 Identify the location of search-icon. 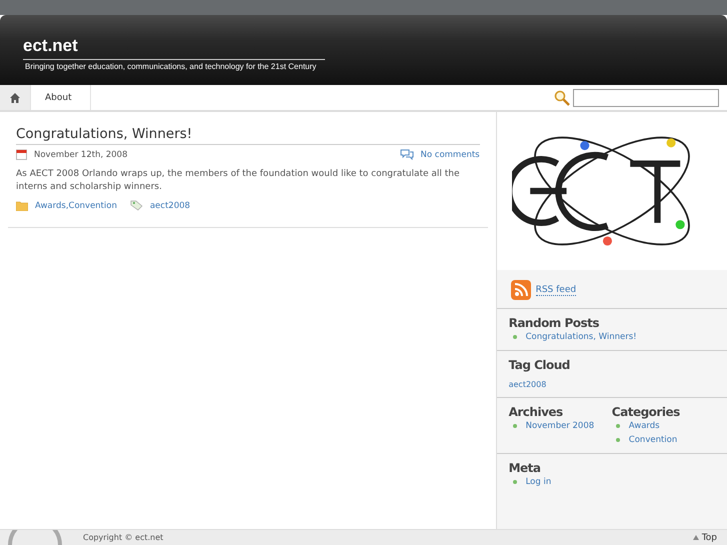
(562, 98).